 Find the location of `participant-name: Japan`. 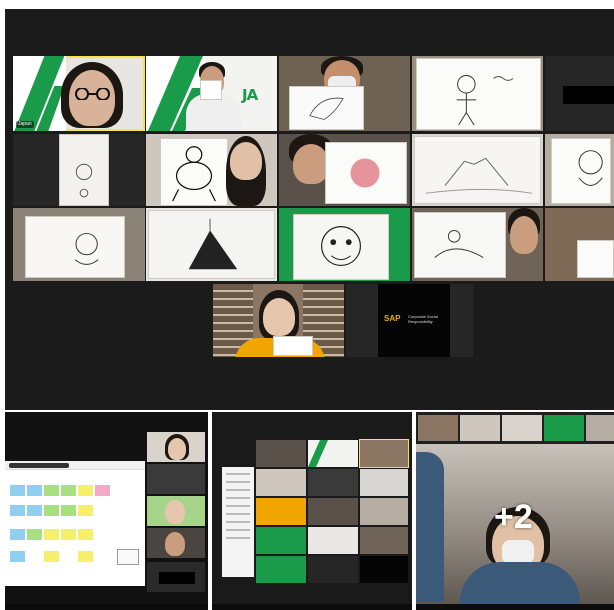

participant-name: Japan is located at coordinates (25, 124).